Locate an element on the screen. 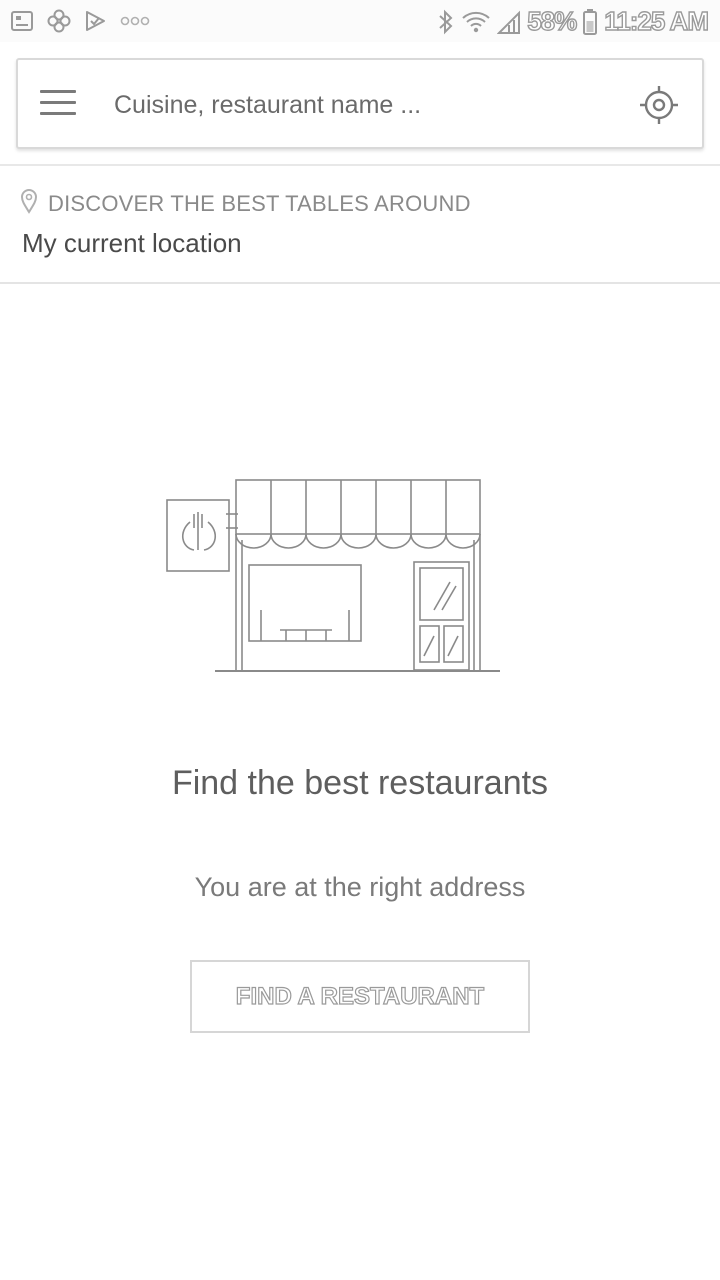 The width and height of the screenshot is (720, 1280). status-bar-left is located at coordinates (80, 21).